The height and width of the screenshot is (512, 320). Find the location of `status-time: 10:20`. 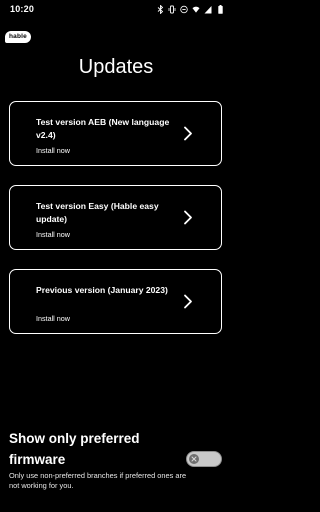

status-time: 10:20 is located at coordinates (22, 9).